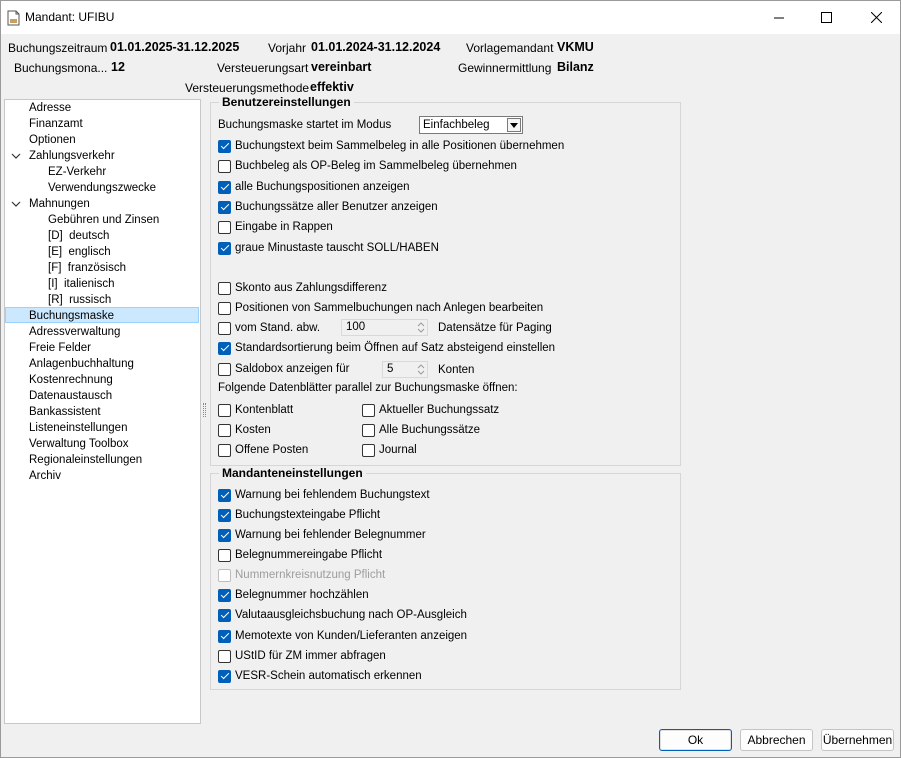 The image size is (901, 758). Describe the element at coordinates (81, 284) in the screenshot. I see `tree-item-italienisch: [I] italienisch` at that location.